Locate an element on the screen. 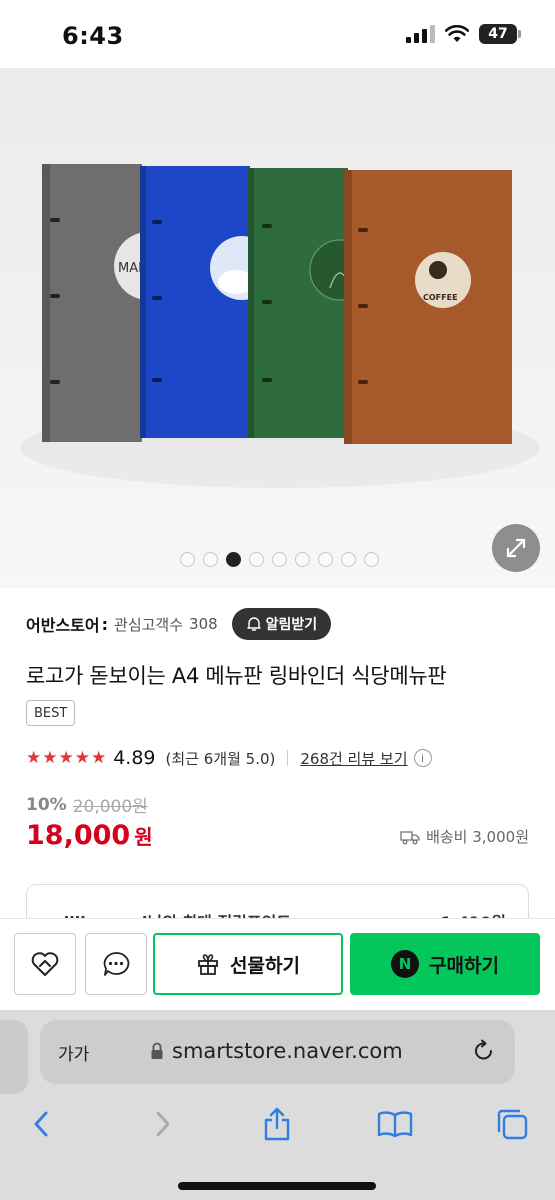 The height and width of the screenshot is (1200, 555). url-text: smartstore.naver.com is located at coordinates (287, 1051).